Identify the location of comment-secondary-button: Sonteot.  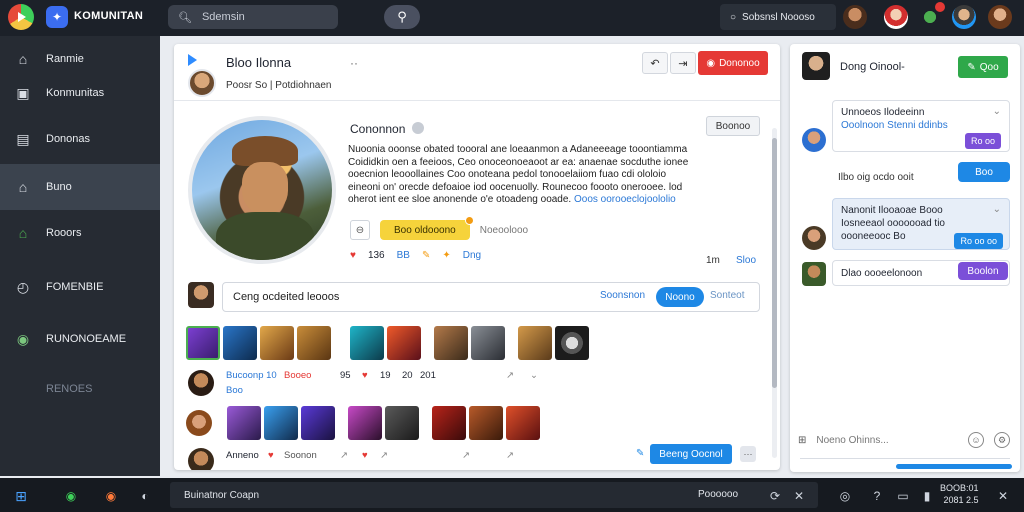
(727, 295).